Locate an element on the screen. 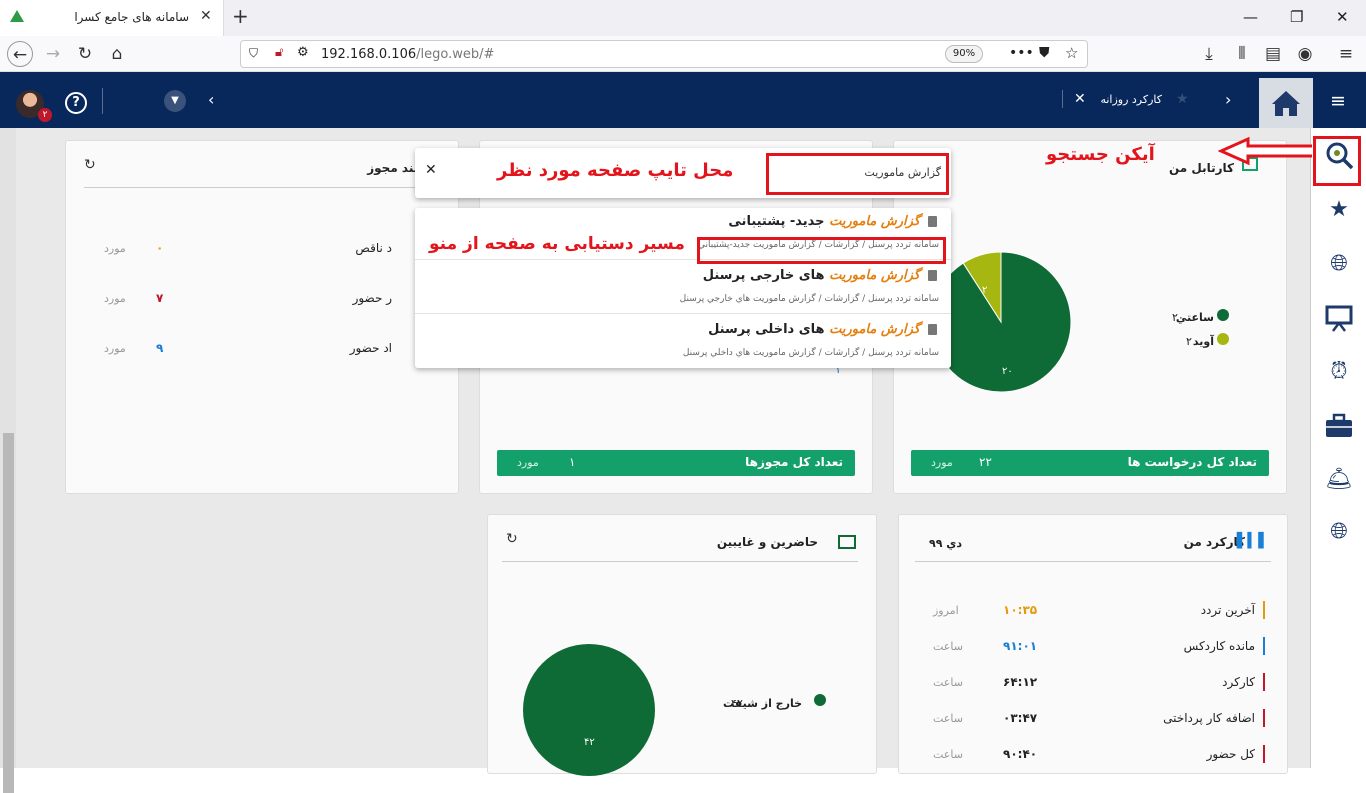  permits-total-bar: تعداد کل مجوزها ۱ مورد is located at coordinates (676, 463).